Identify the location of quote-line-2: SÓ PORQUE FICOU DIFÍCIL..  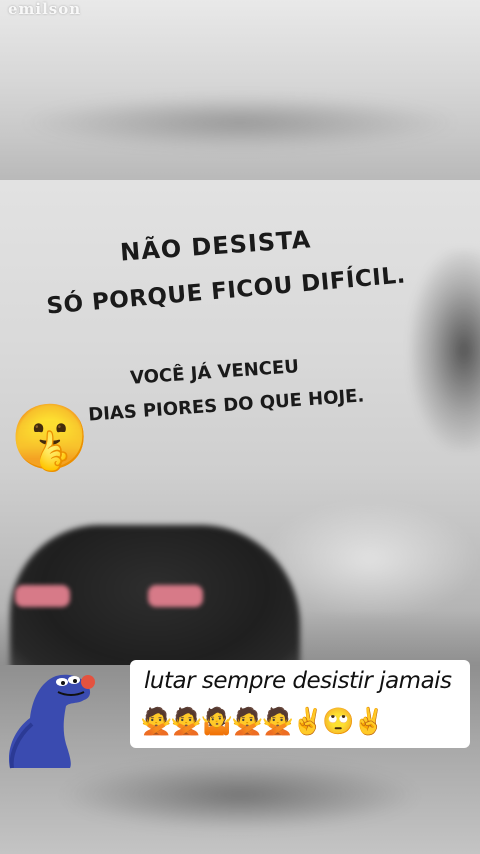
(226, 291).